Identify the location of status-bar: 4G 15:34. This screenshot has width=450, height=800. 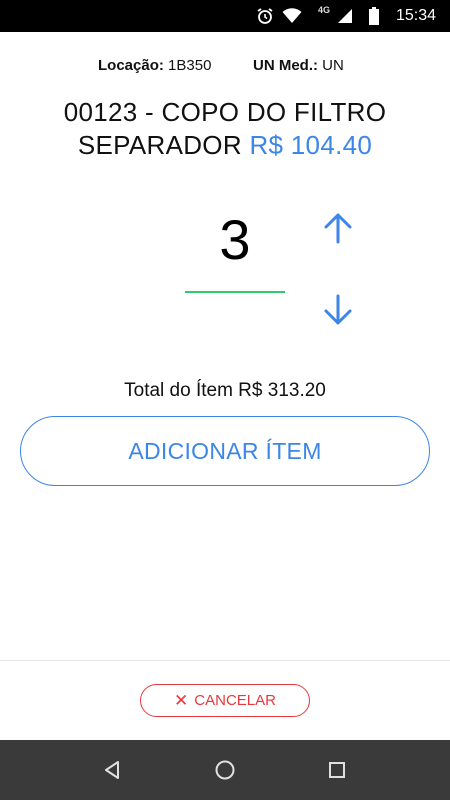
(225, 16).